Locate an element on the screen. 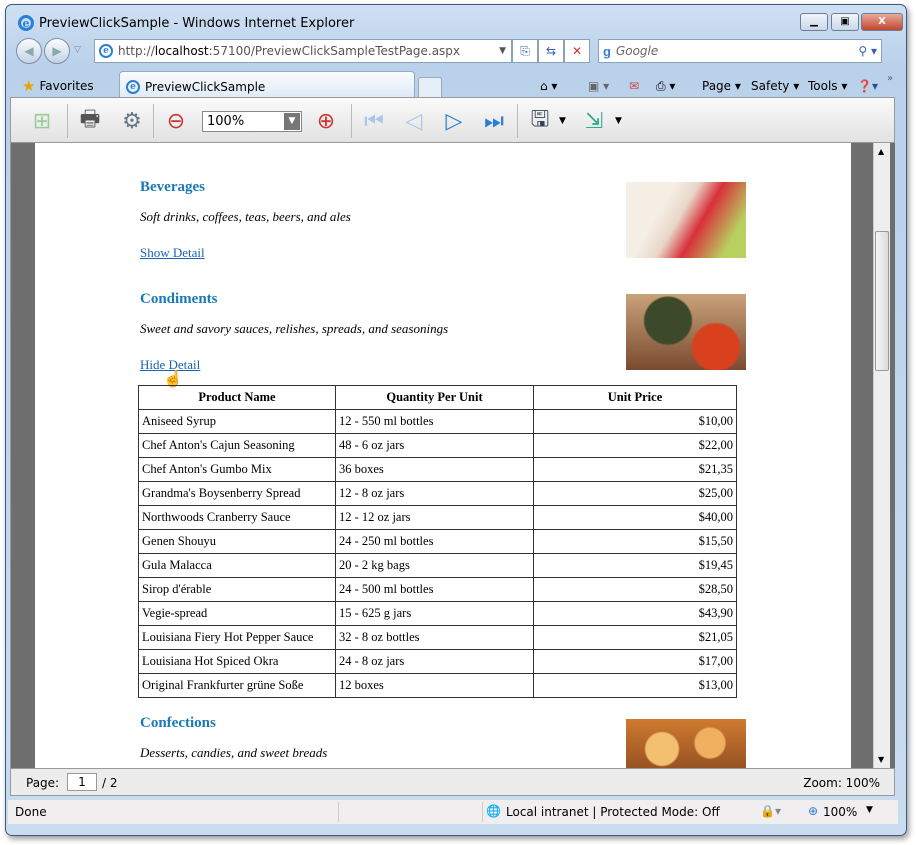 This screenshot has height=845, width=916. product-name-cell: Louisiana Fiery Hot Pepper Sauce is located at coordinates (237, 637).